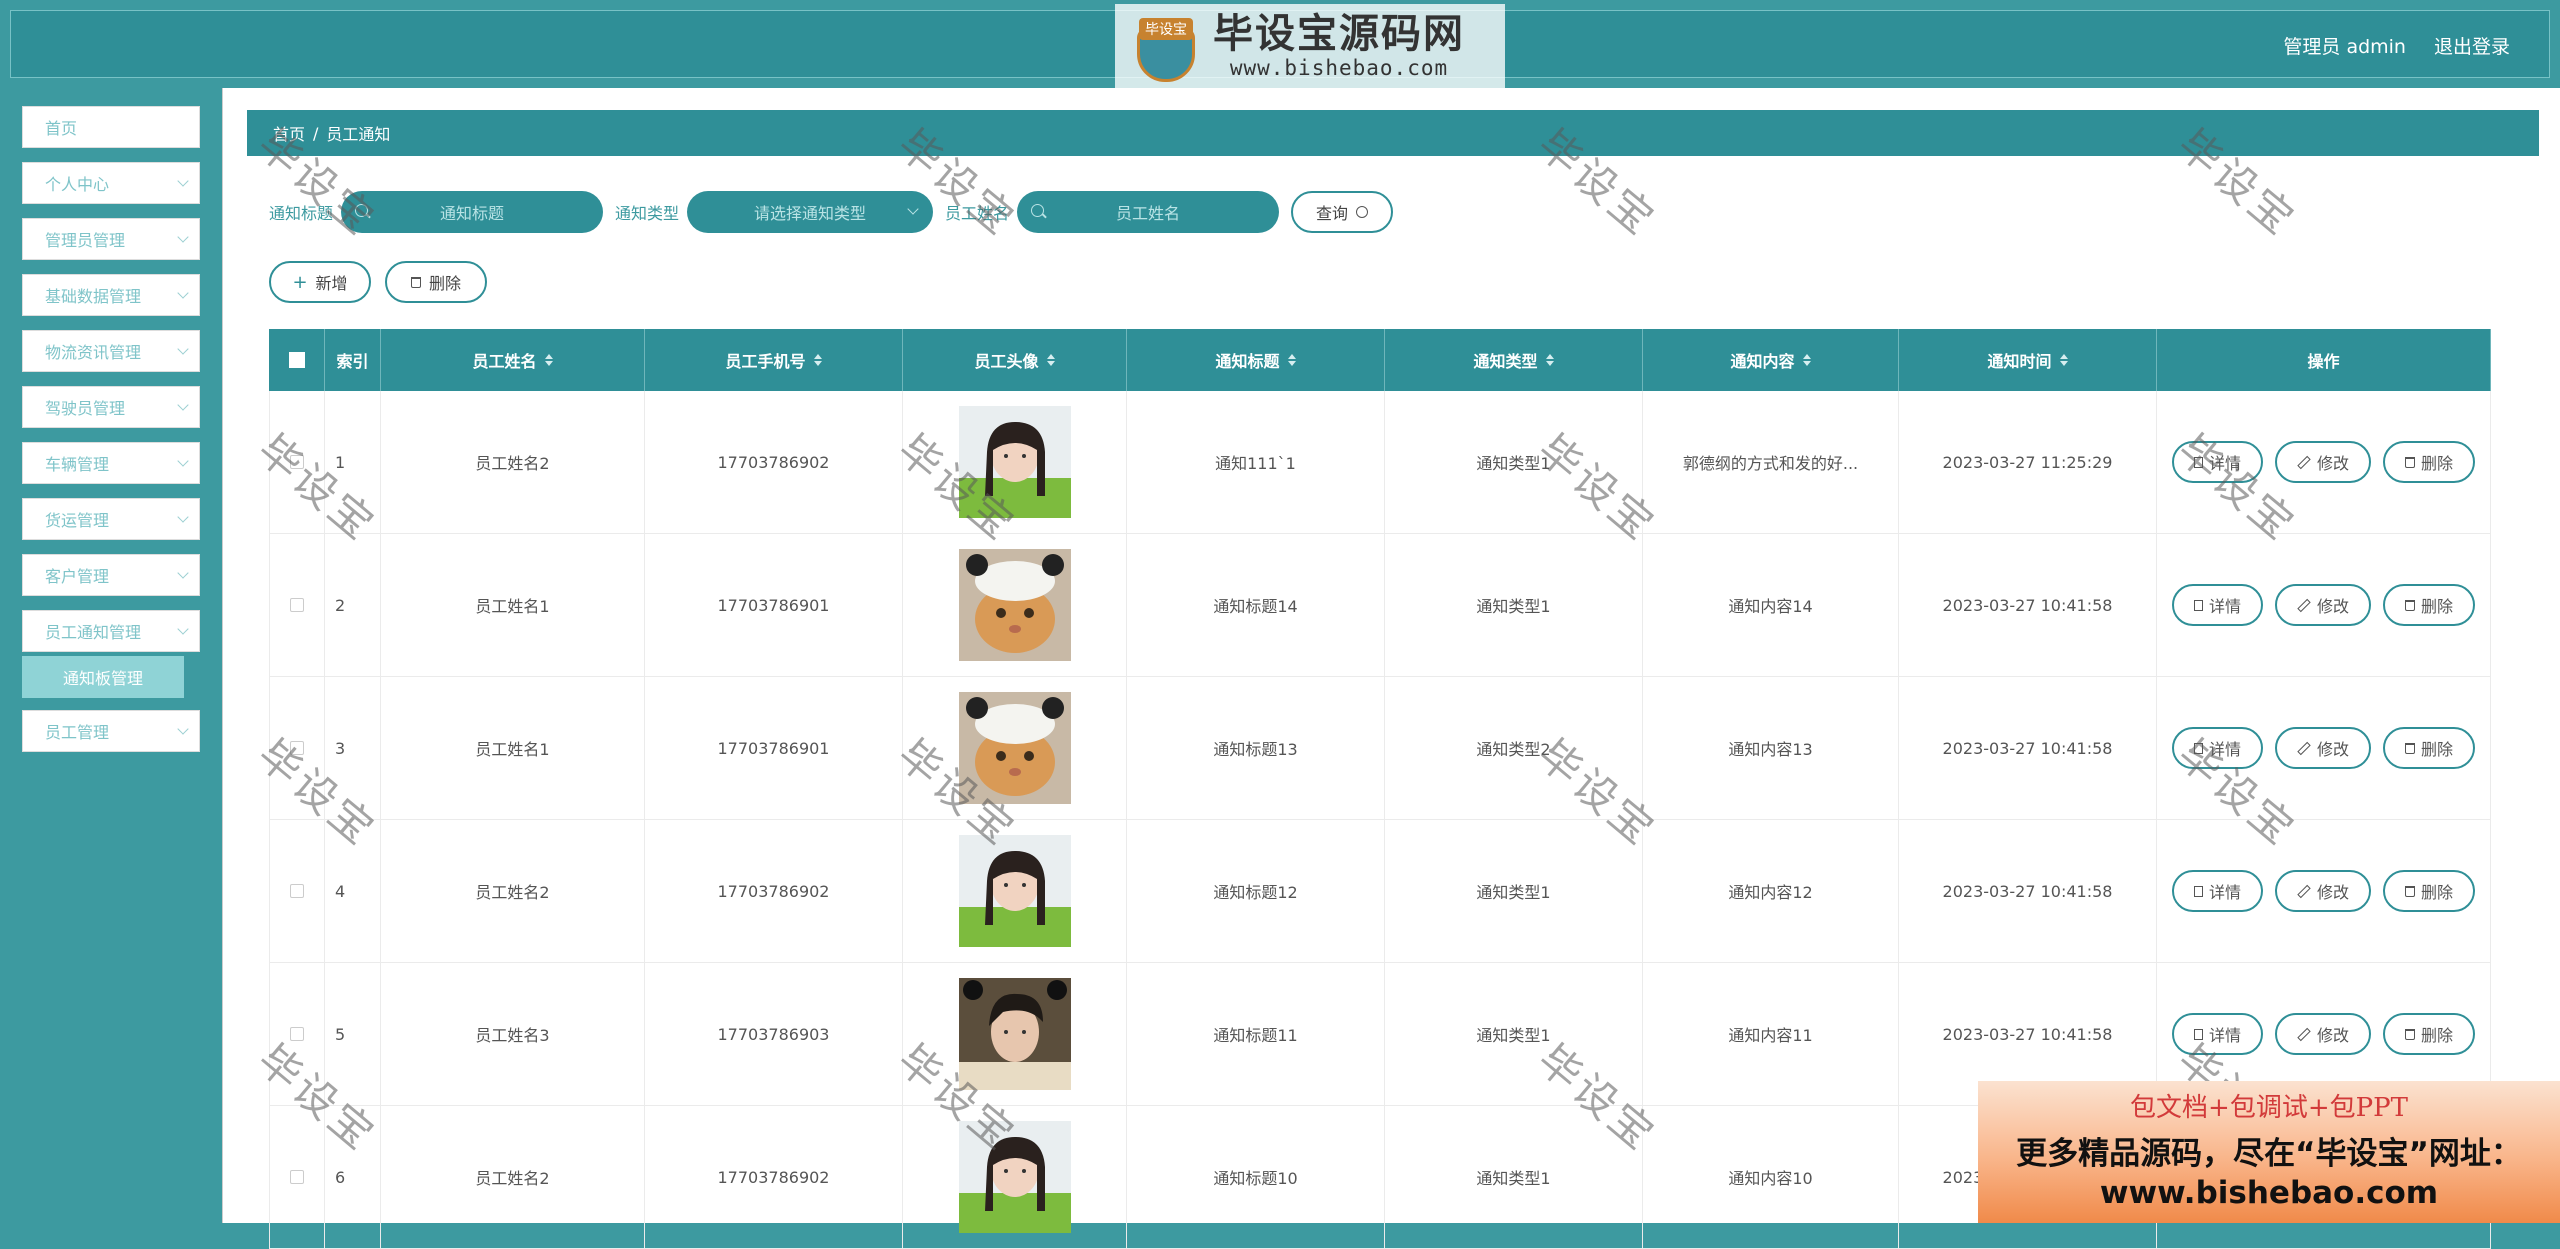 Image resolution: width=2560 pixels, height=1249 pixels. I want to click on col-employee-avatar: 员工头像, so click(1015, 360).